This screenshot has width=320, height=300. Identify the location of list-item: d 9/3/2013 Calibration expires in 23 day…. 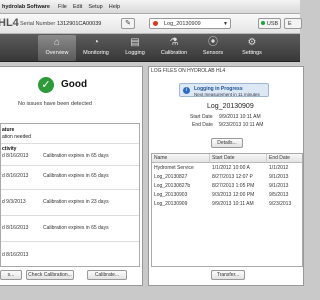
(70, 203).